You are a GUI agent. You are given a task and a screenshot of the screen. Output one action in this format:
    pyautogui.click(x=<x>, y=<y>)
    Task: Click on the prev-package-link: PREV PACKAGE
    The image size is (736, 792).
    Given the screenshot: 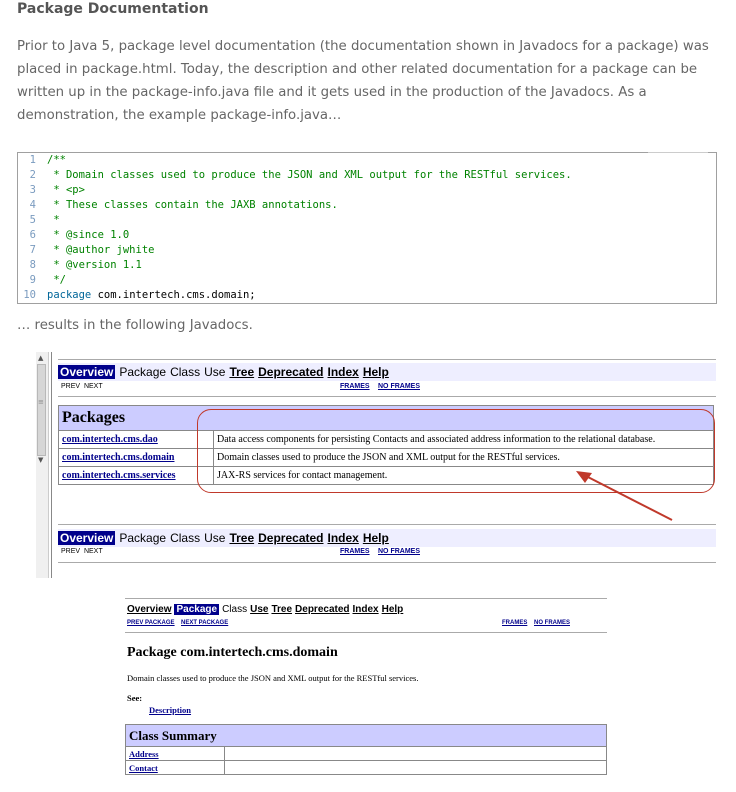 What is the action you would take?
    pyautogui.click(x=151, y=623)
    